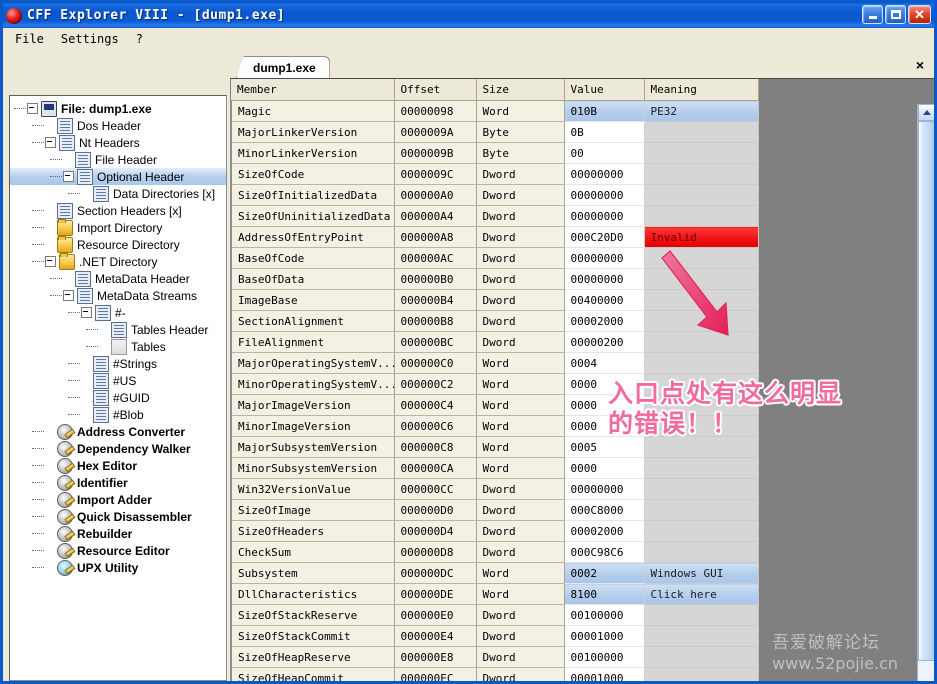 The width and height of the screenshot is (937, 684). Describe the element at coordinates (701, 573) in the screenshot. I see `cell-meaning: Windows GUI` at that location.